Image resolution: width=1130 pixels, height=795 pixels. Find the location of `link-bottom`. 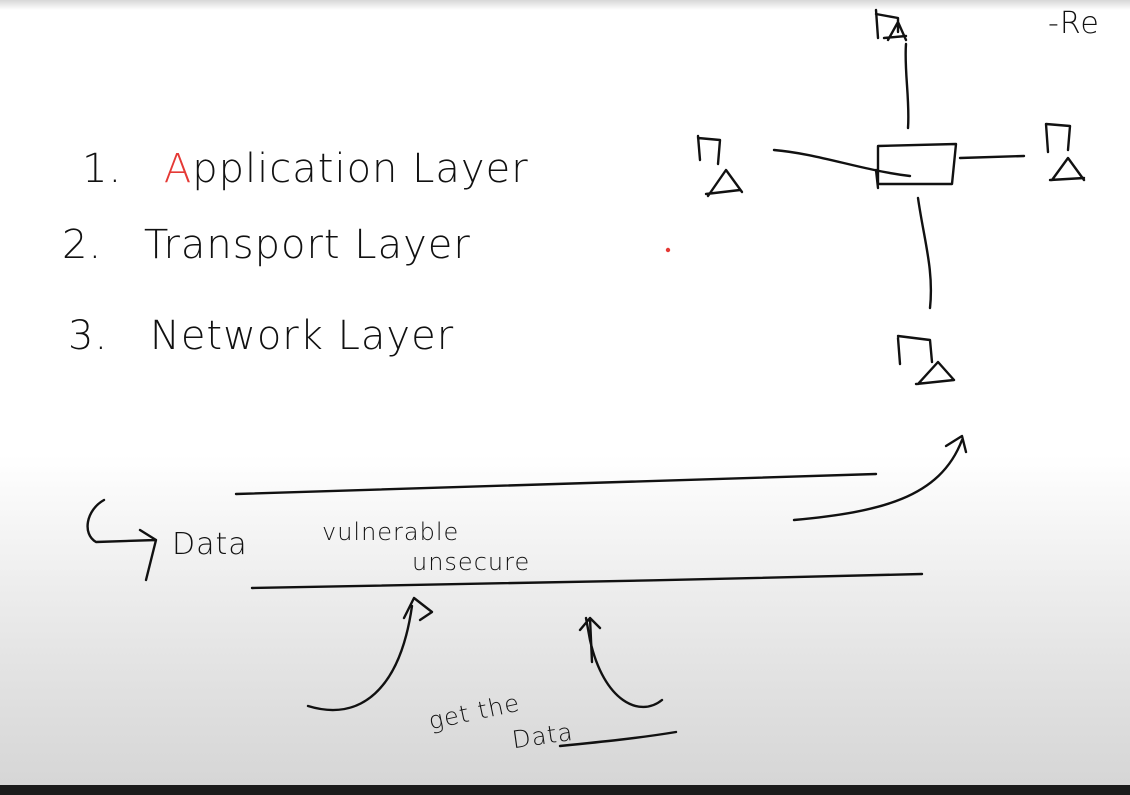

link-bottom is located at coordinates (924, 253).